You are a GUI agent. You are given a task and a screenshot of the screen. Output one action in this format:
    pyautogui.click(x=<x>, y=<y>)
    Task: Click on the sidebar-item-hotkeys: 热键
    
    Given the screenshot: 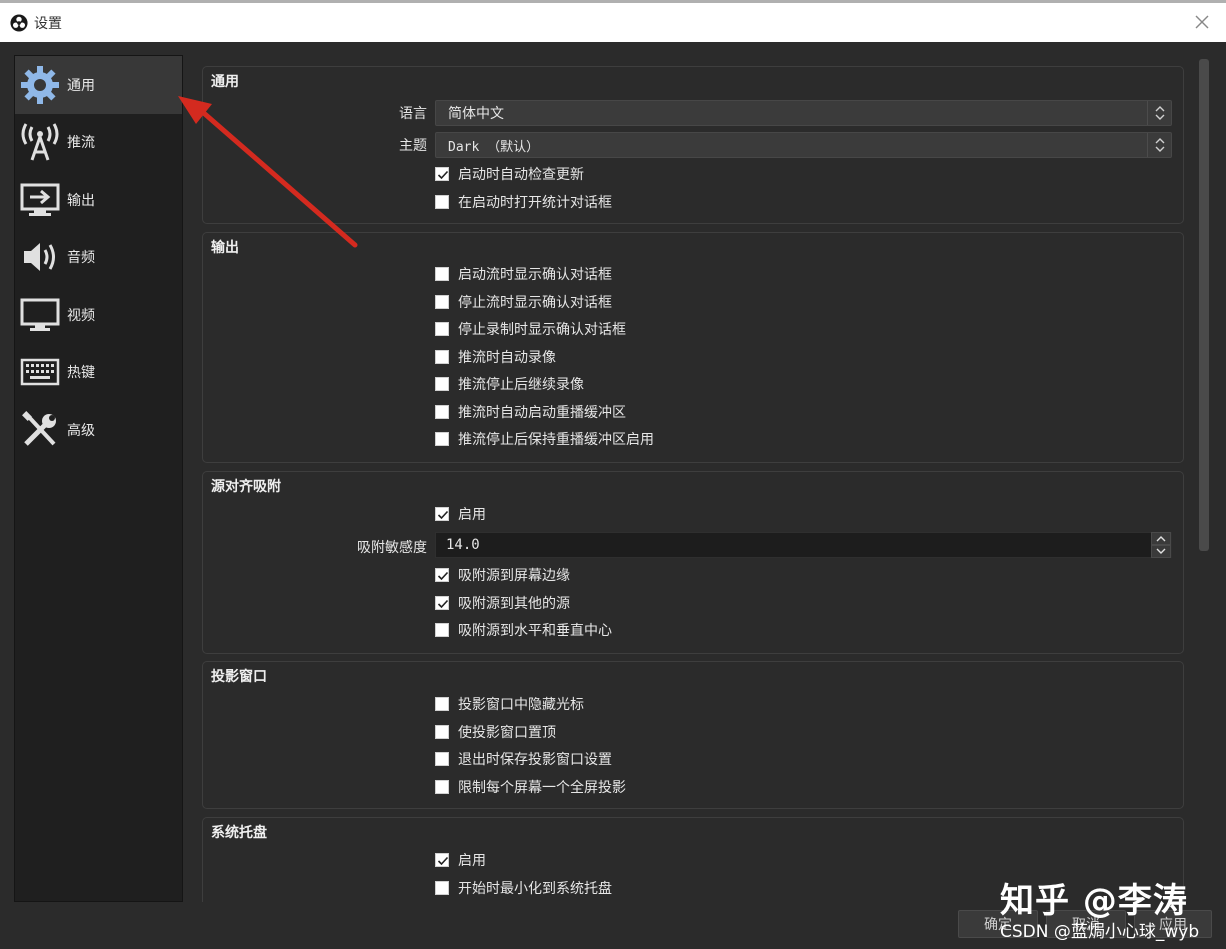 What is the action you would take?
    pyautogui.click(x=98, y=373)
    